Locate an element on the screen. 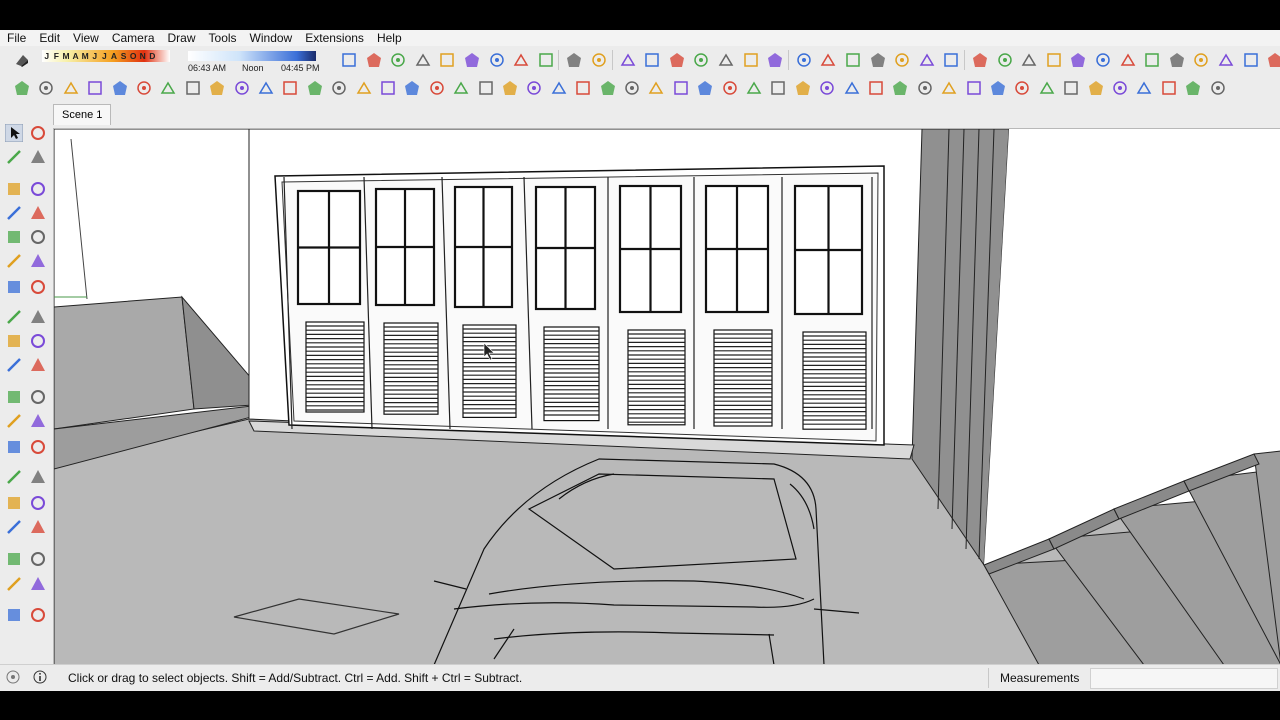  materials-icon is located at coordinates (1201, 60).